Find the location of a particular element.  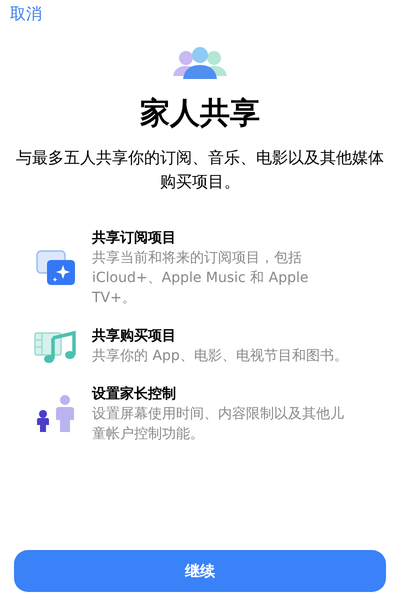

family-group-icon is located at coordinates (200, 63).